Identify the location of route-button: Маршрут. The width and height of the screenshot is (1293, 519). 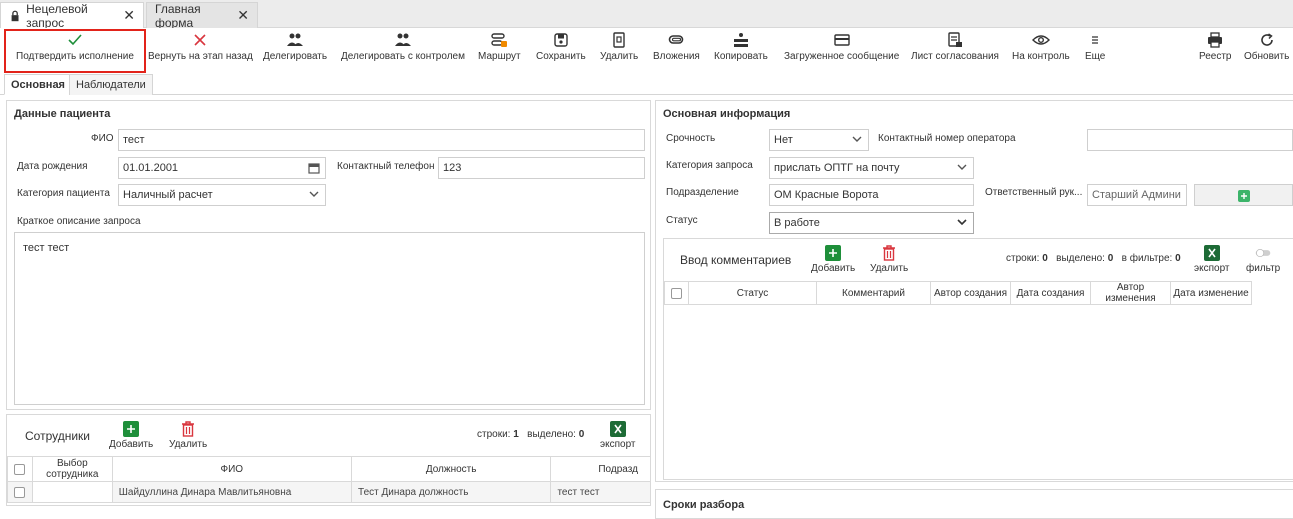
(499, 49).